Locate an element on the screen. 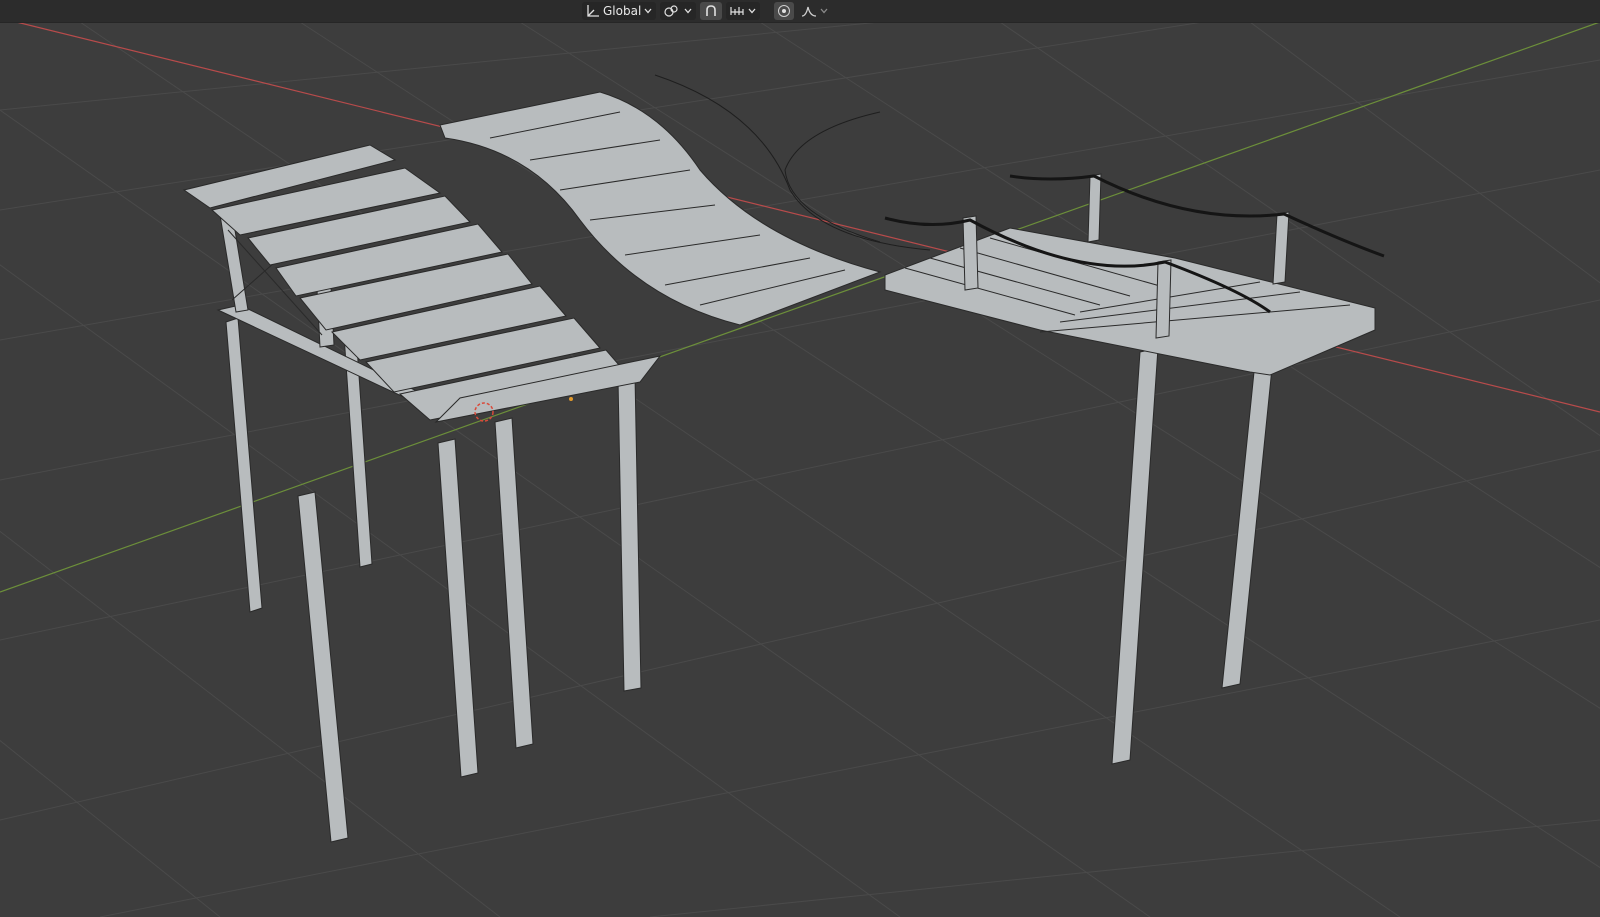 Image resolution: width=1600 pixels, height=917 pixels. snap-toggle is located at coordinates (711, 11).